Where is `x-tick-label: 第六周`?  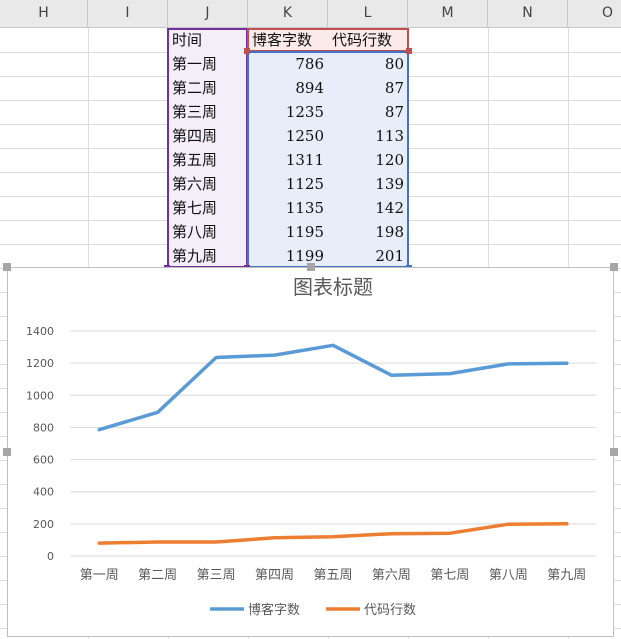 x-tick-label: 第六周 is located at coordinates (391, 575).